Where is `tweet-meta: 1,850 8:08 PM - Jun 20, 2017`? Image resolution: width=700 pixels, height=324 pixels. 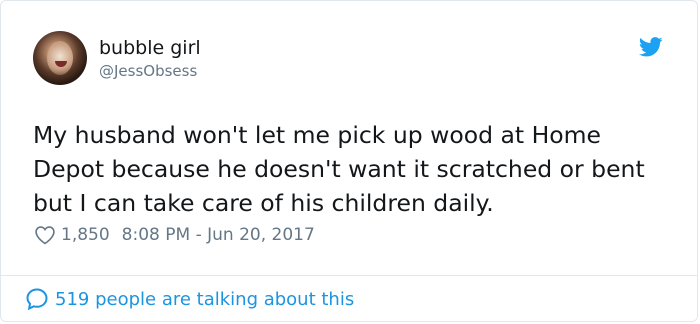 tweet-meta: 1,850 8:08 PM - Jun 20, 2017 is located at coordinates (174, 235).